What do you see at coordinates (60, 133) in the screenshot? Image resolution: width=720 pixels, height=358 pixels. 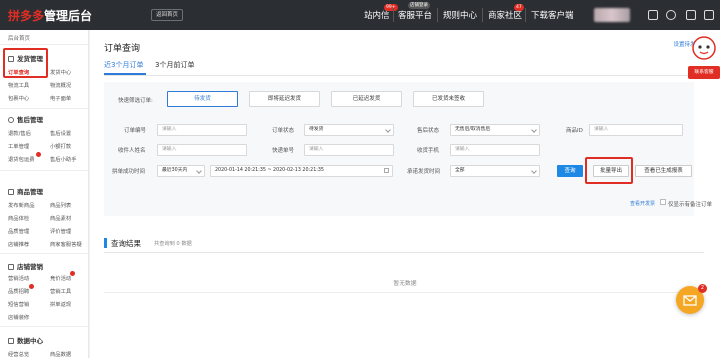 I see `sidebar-item-after-sales-settings: 售后设置` at bounding box center [60, 133].